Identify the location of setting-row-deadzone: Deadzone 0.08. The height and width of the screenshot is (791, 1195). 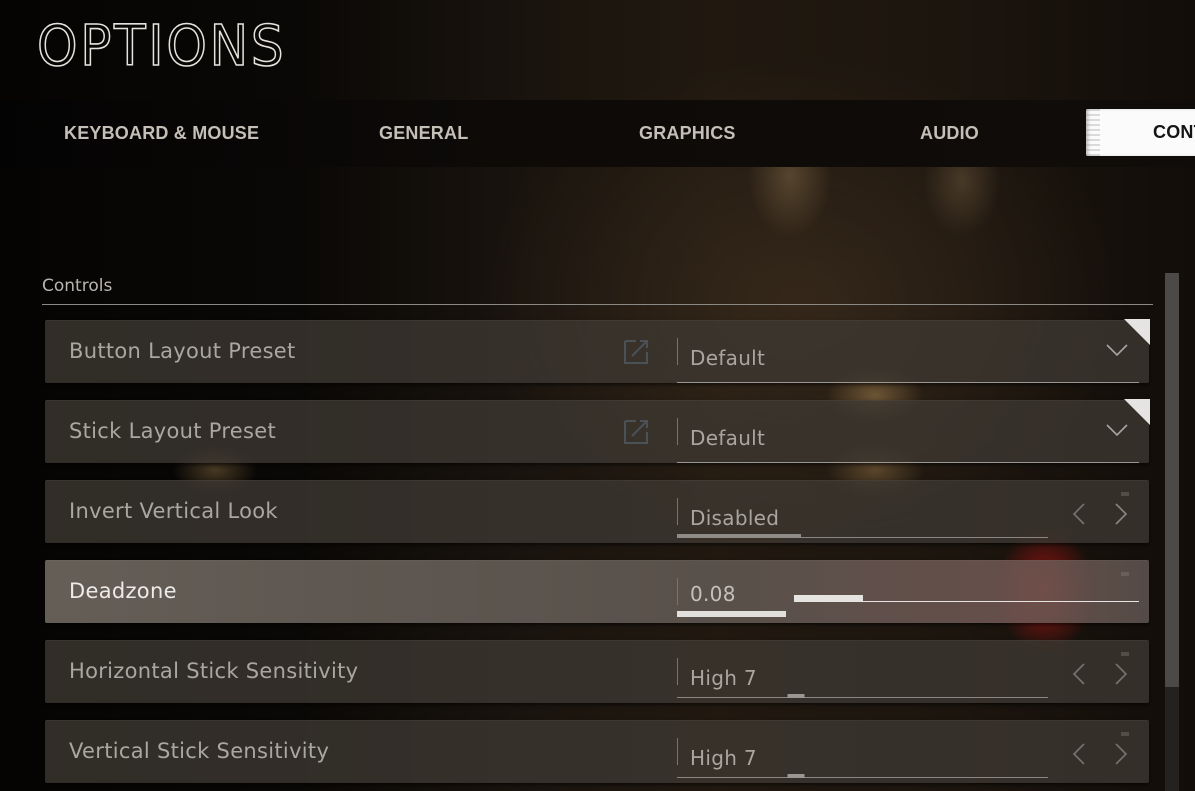
(597, 591).